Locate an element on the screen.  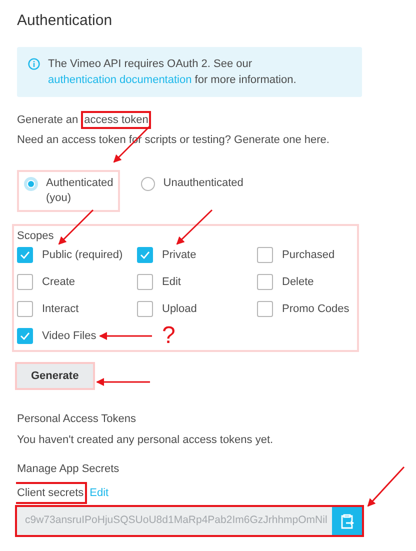
checkbox-label: Promo Codes is located at coordinates (316, 309).